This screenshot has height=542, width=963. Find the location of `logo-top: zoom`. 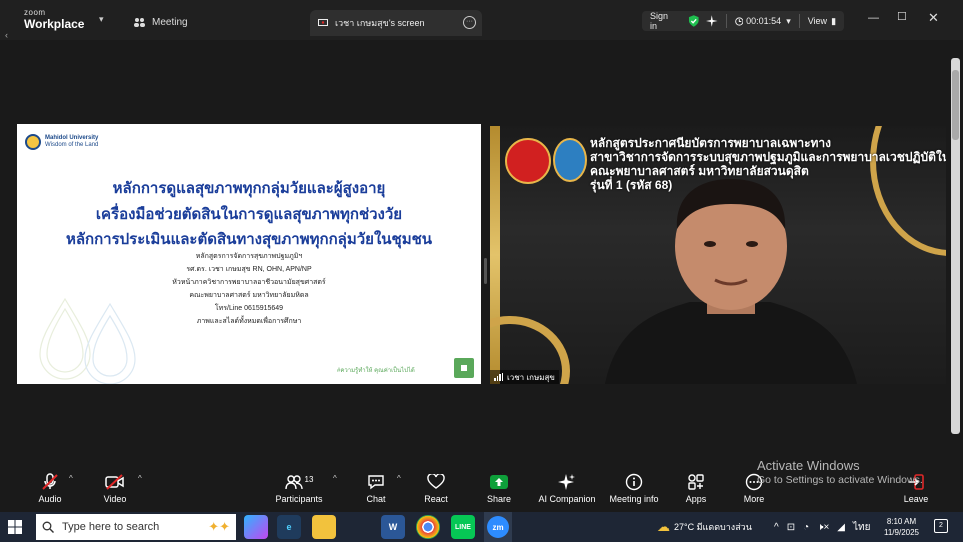

logo-top: zoom is located at coordinates (35, 12).